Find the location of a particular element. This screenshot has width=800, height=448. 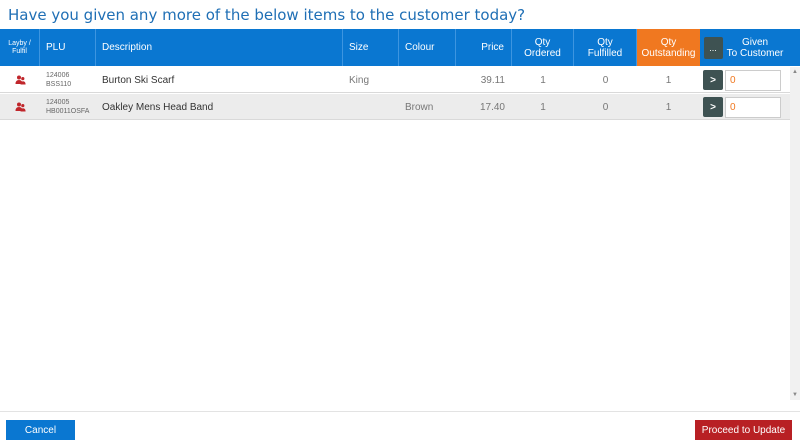

column-header-size: Size is located at coordinates (371, 47).